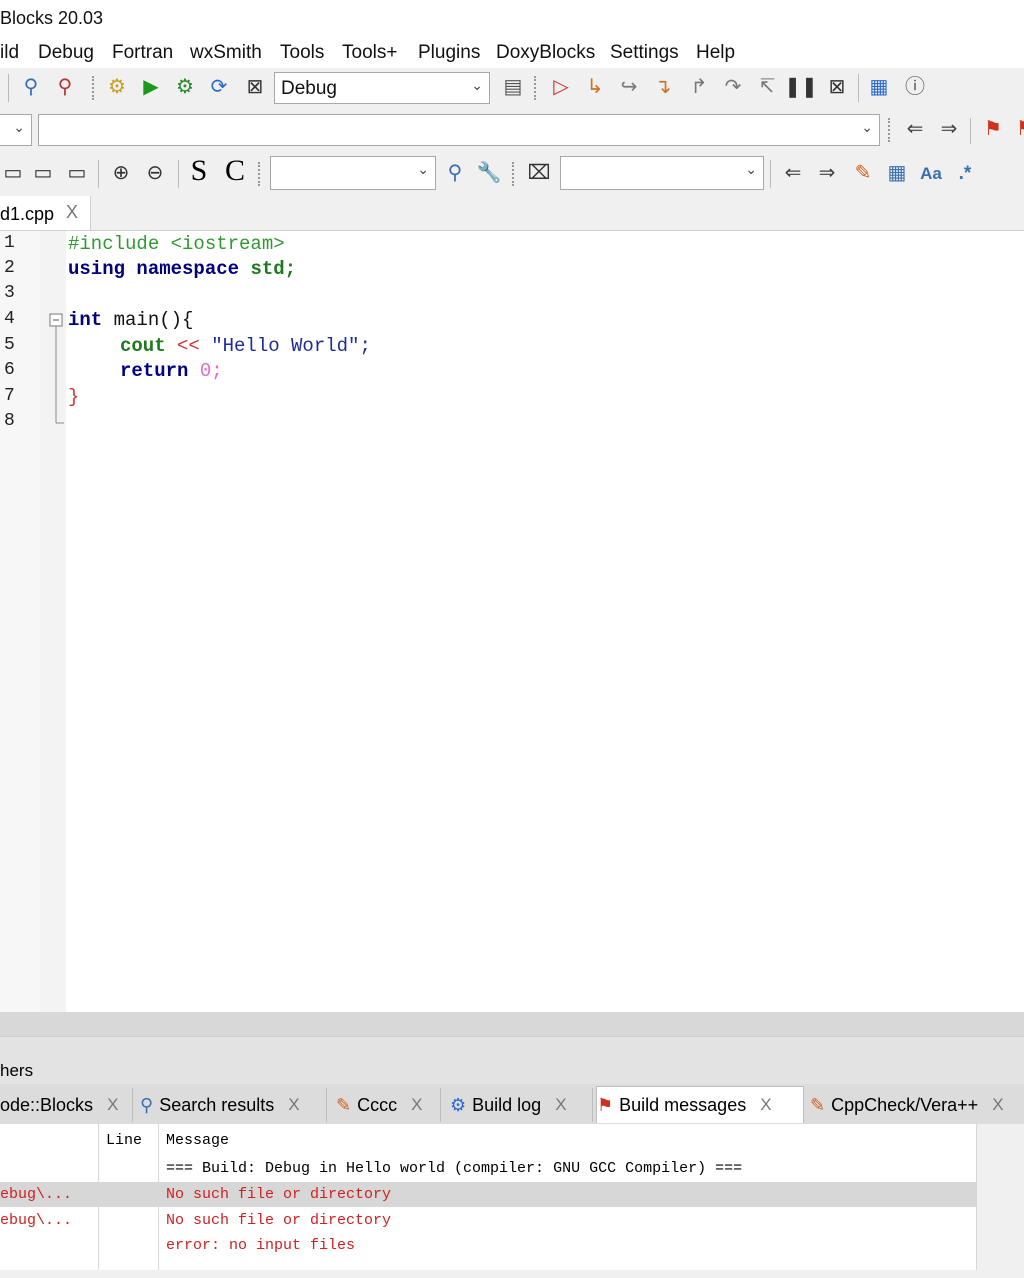  What do you see at coordinates (595, 87) in the screenshot?
I see `run-to-cursor-icon: ↳` at bounding box center [595, 87].